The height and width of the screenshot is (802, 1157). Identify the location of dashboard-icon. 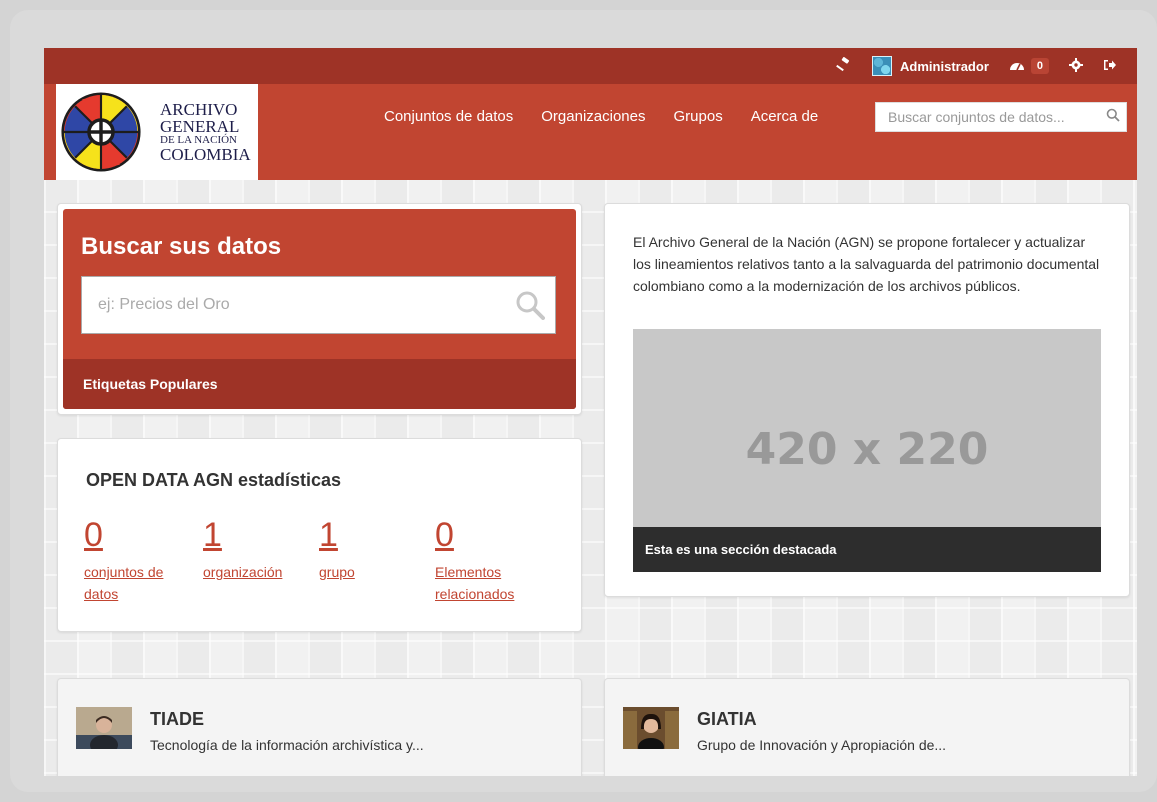
(1017, 66).